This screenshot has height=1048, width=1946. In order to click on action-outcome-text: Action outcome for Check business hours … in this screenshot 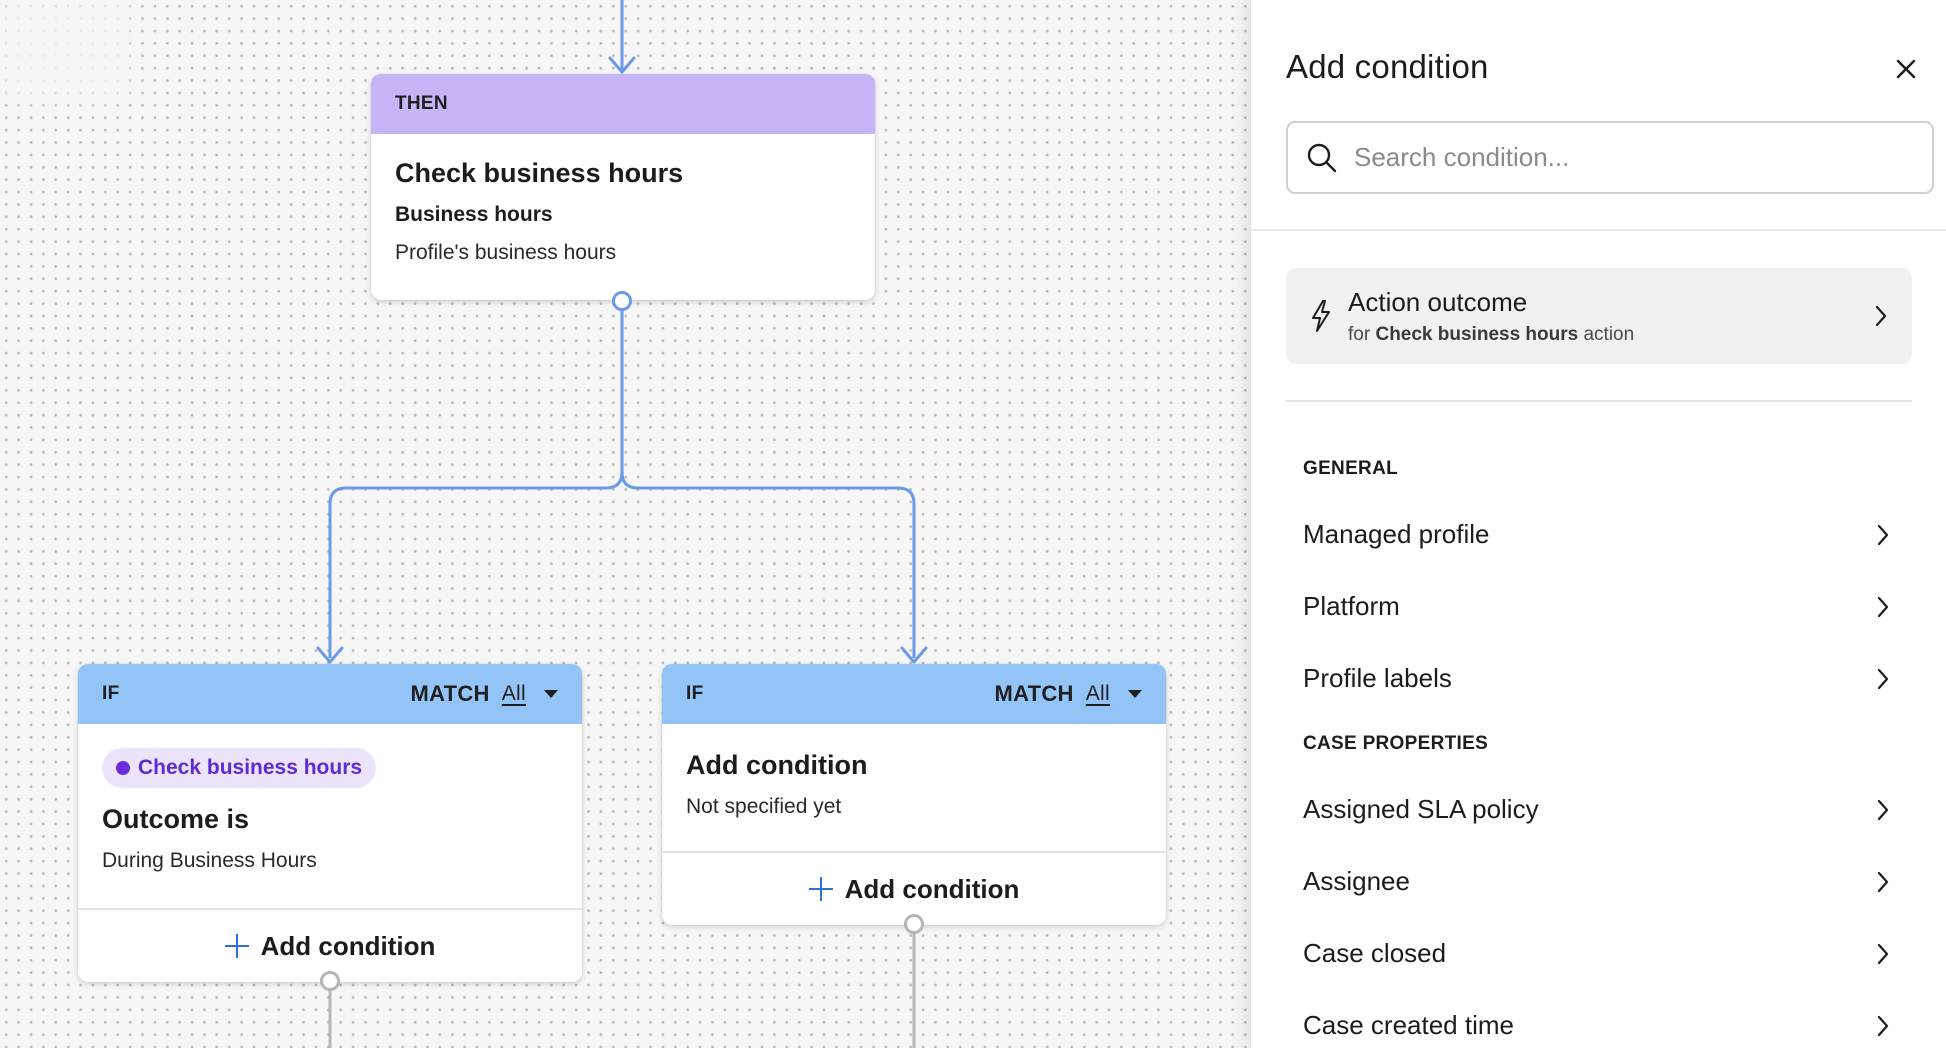, I will do `click(1491, 316)`.